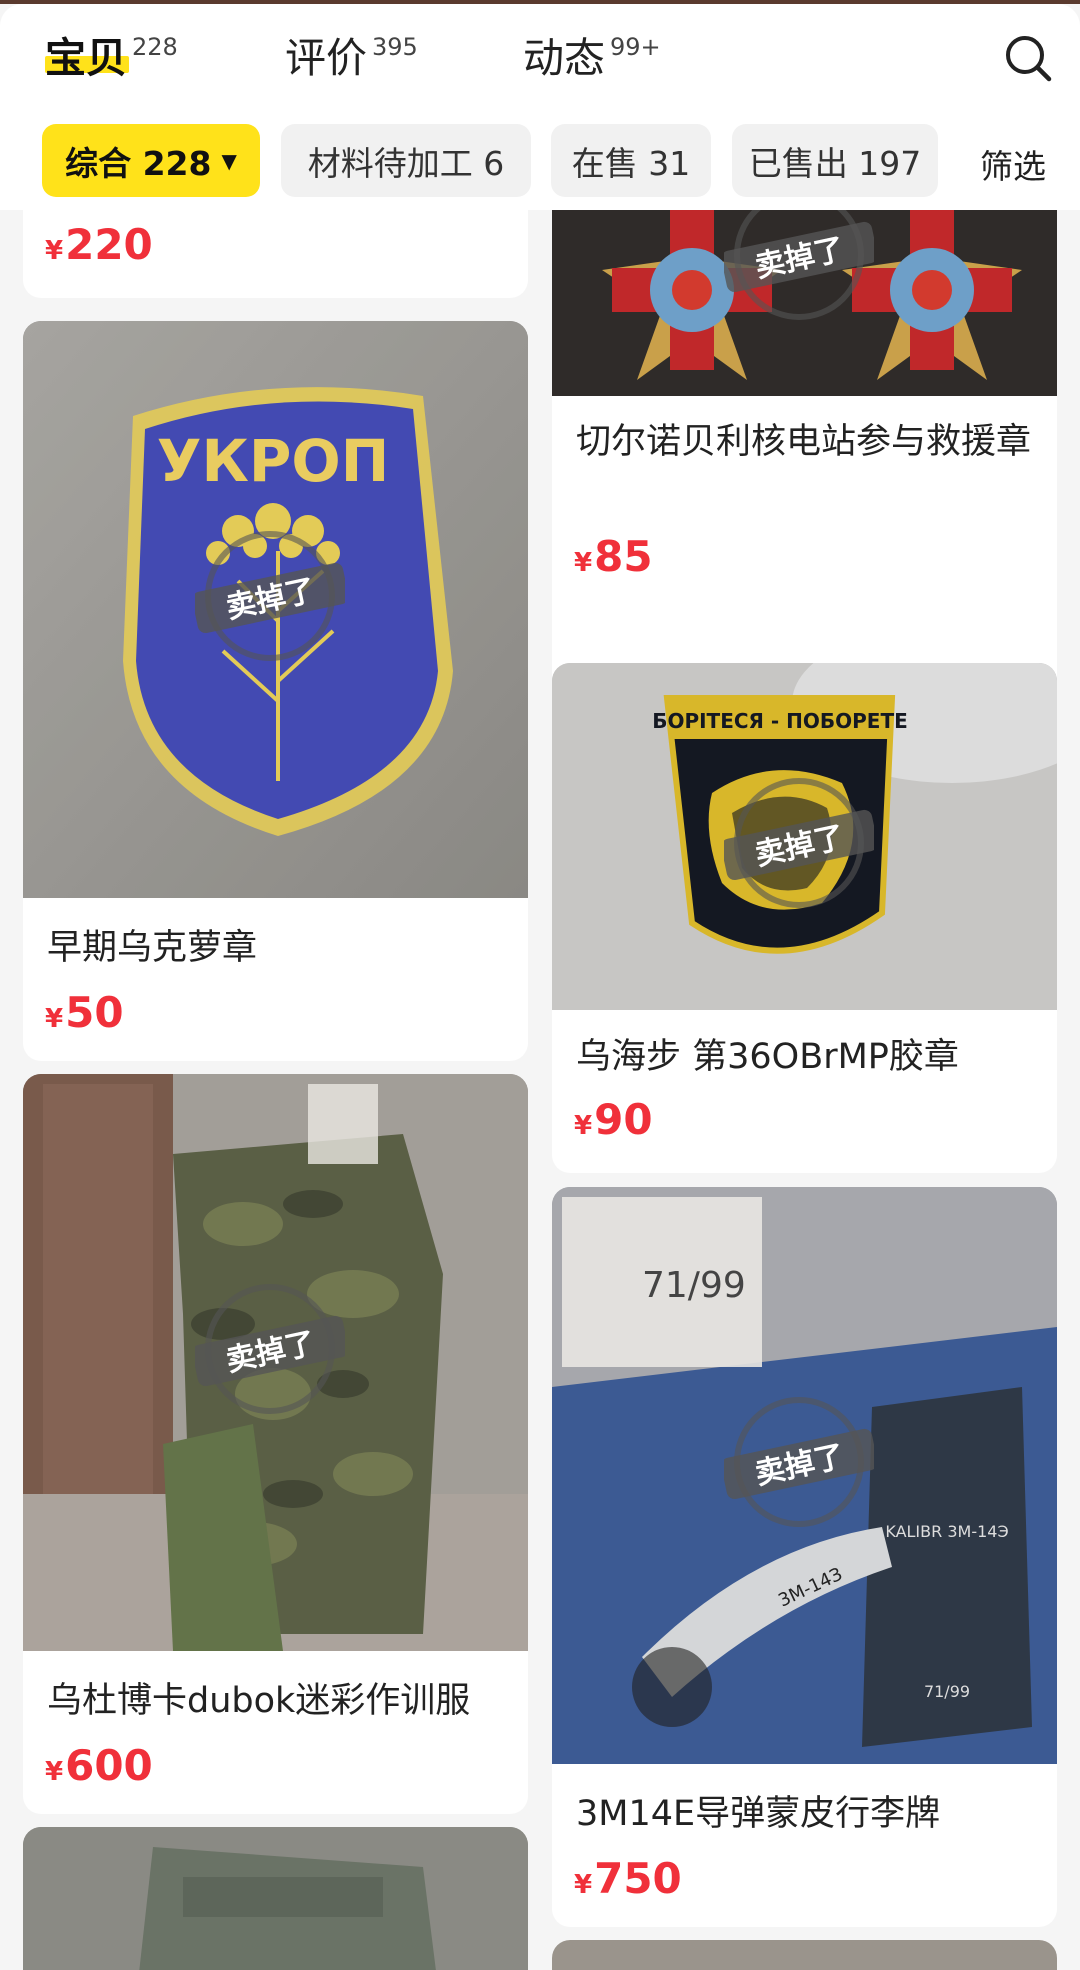 The image size is (1080, 1970). I want to click on chip-on-sale: 在售 31, so click(631, 160).